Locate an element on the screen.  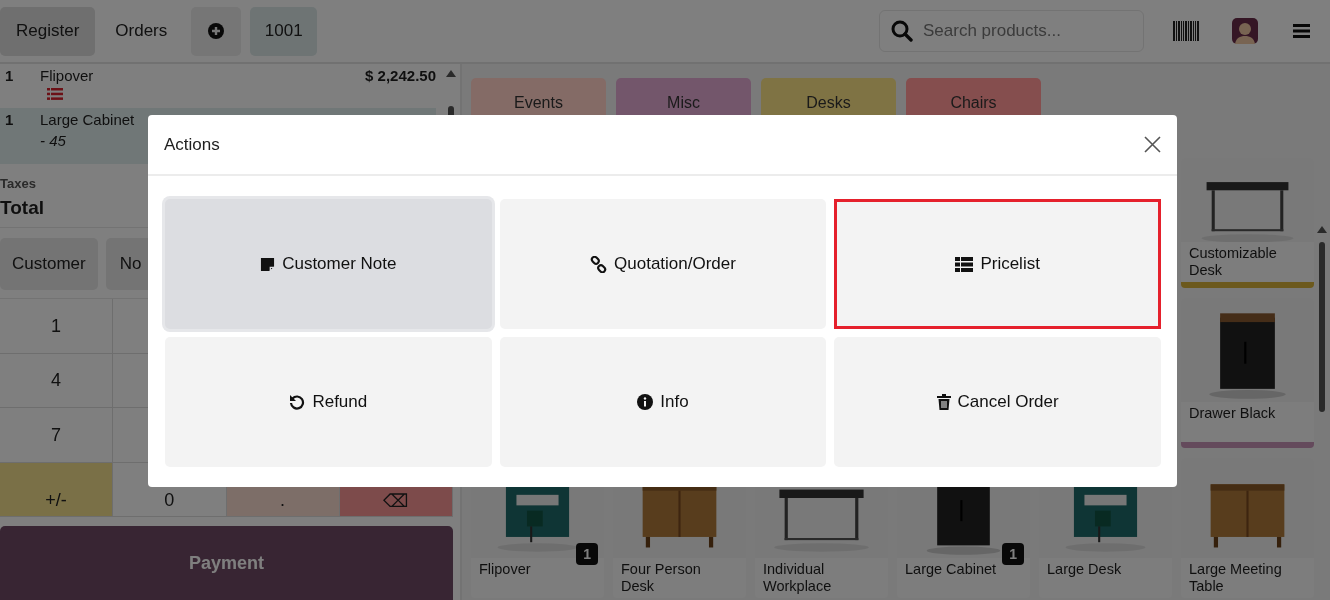
list-icon is located at coordinates (964, 264).